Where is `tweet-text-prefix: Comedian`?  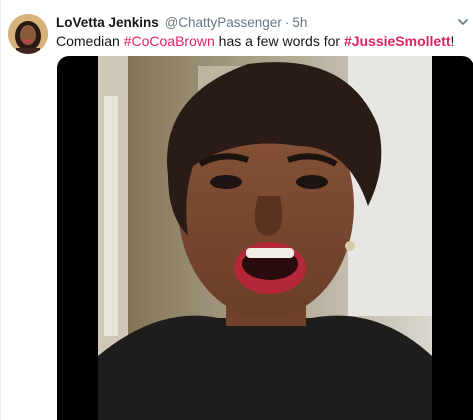
tweet-text-prefix: Comedian is located at coordinates (90, 41).